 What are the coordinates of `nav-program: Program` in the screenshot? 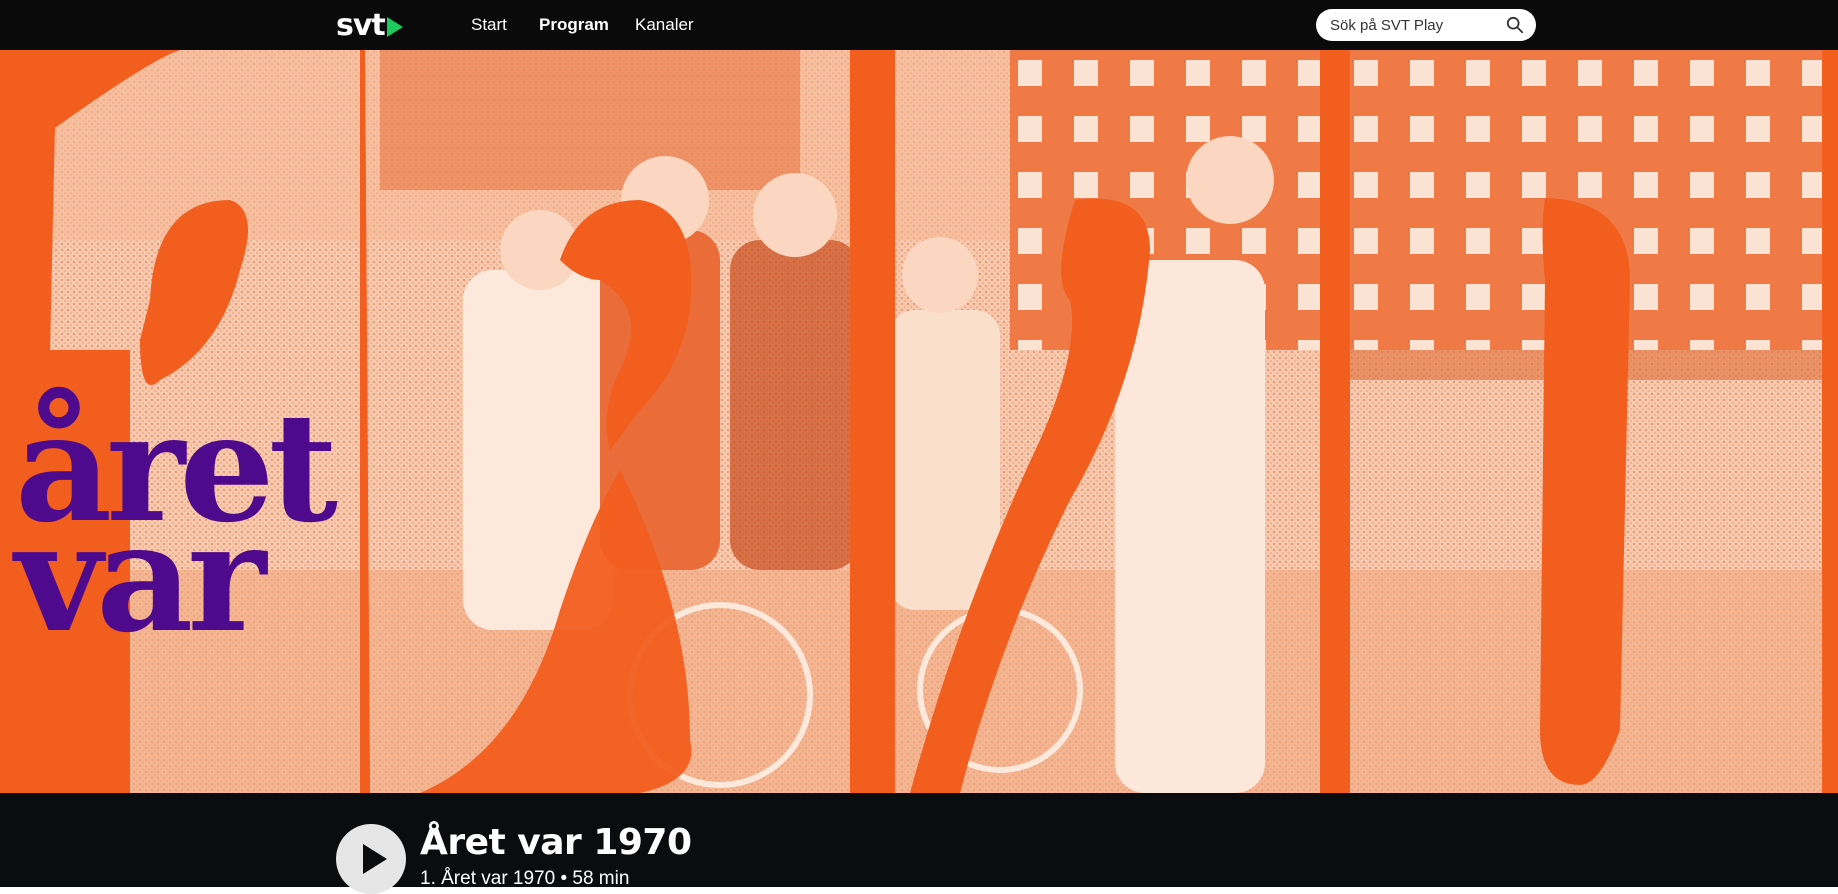 It's located at (574, 25).